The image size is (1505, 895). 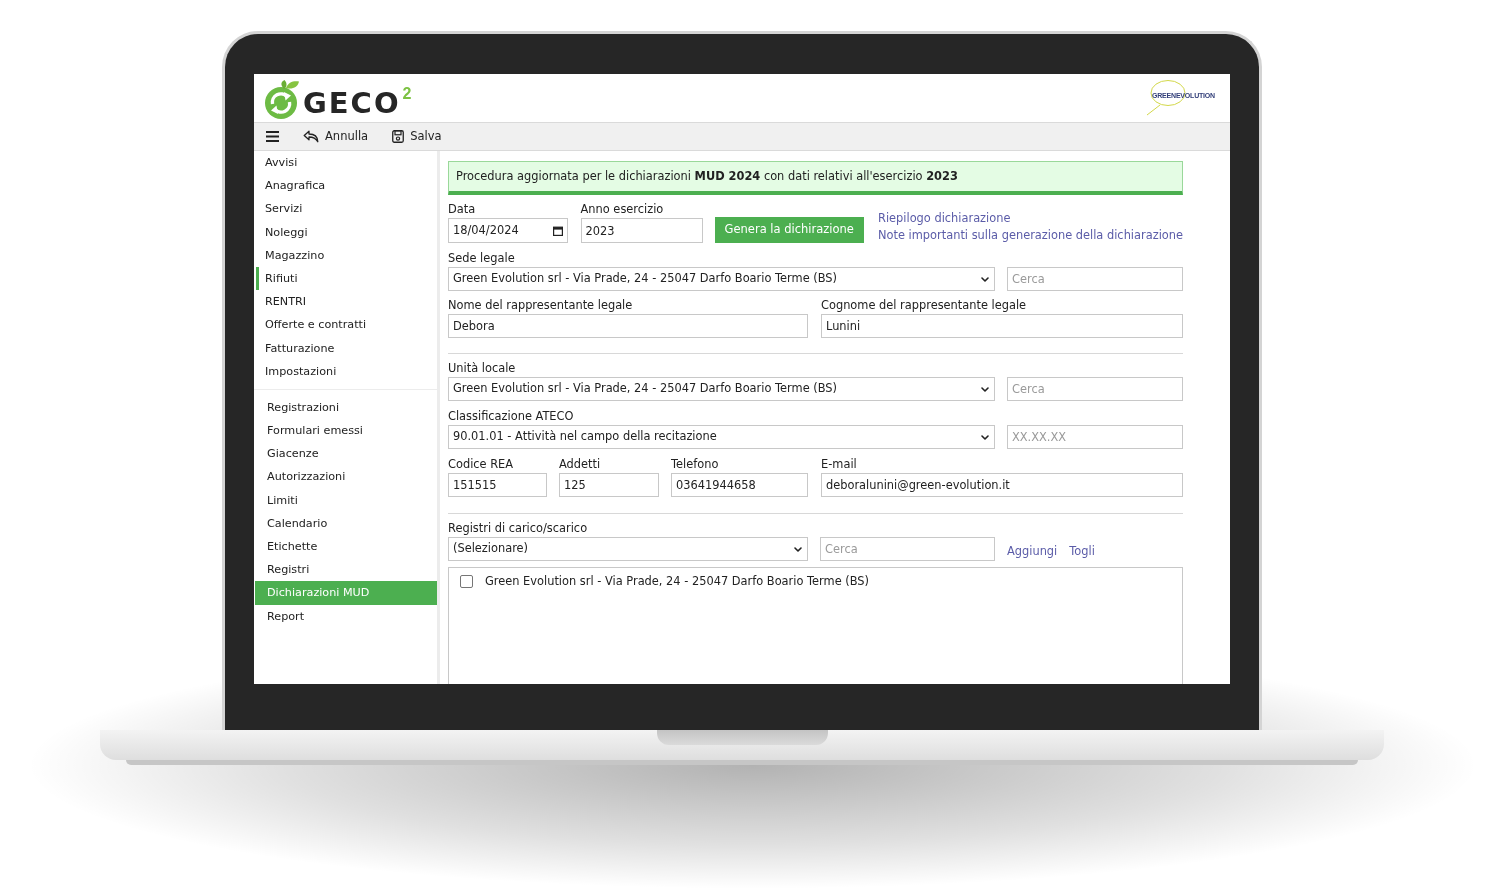 What do you see at coordinates (518, 528) in the screenshot?
I see `field-label: Registri di carico/scarico` at bounding box center [518, 528].